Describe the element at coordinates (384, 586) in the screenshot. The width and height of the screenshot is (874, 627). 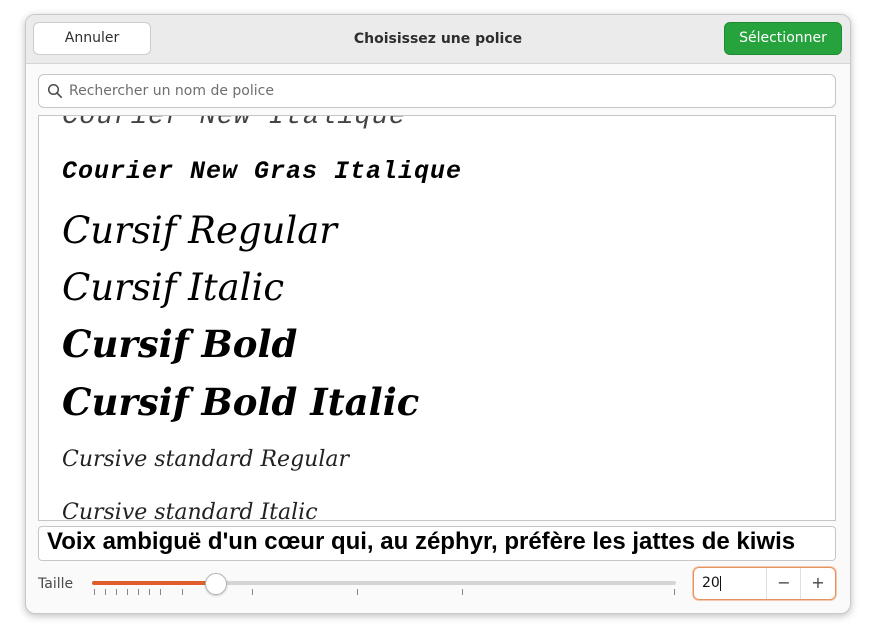
I see `size-slider` at that location.